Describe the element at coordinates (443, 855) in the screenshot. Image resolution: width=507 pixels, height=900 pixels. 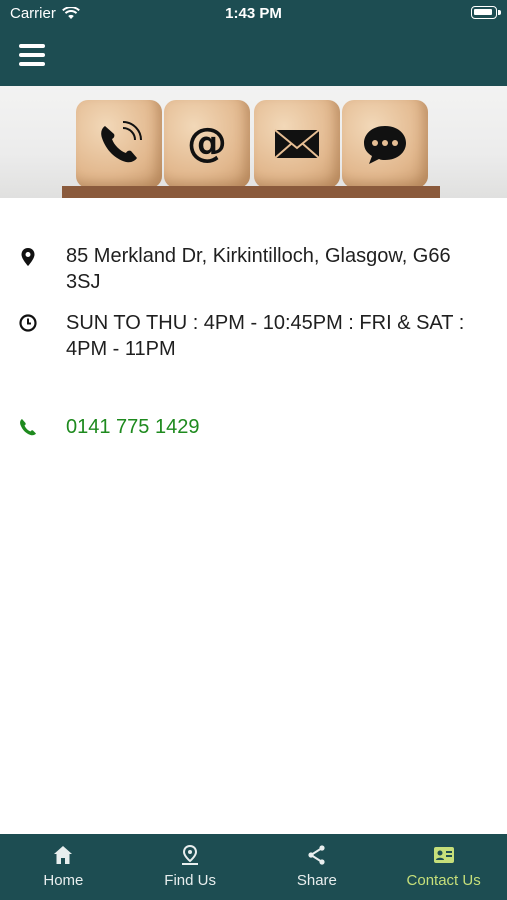
I see `contact-card-icon` at that location.